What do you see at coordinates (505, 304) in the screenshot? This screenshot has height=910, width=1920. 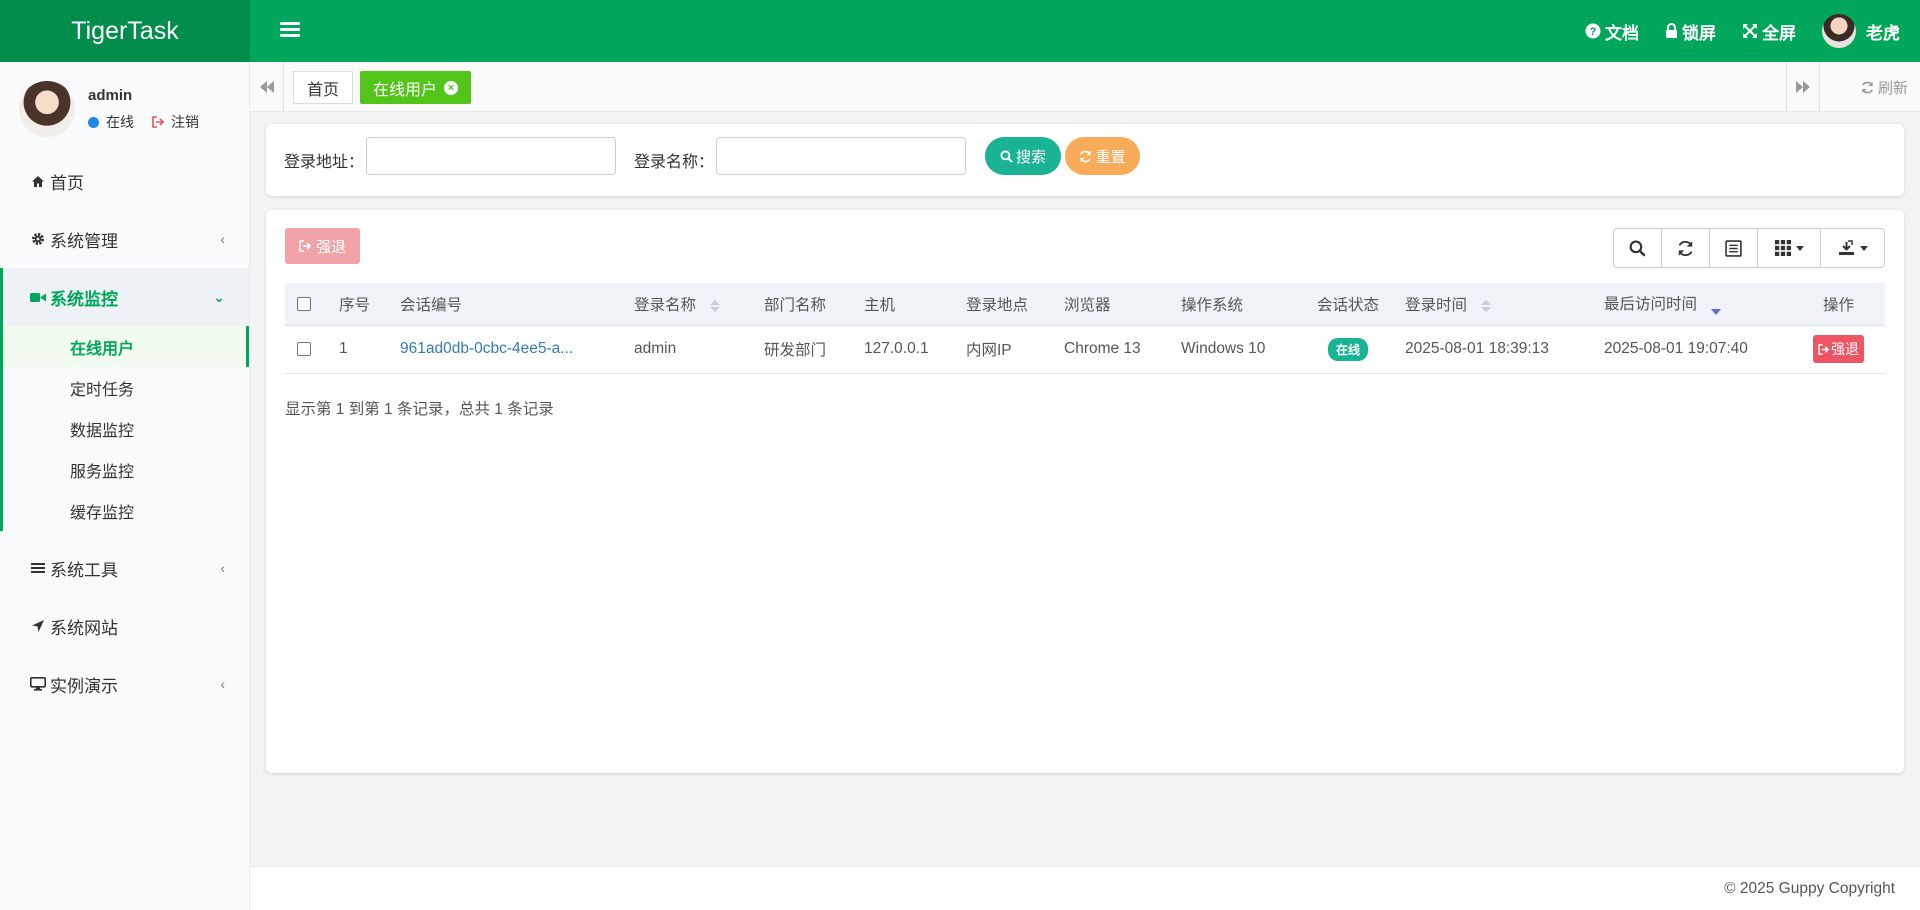 I see `col-session-id: 会话编号` at bounding box center [505, 304].